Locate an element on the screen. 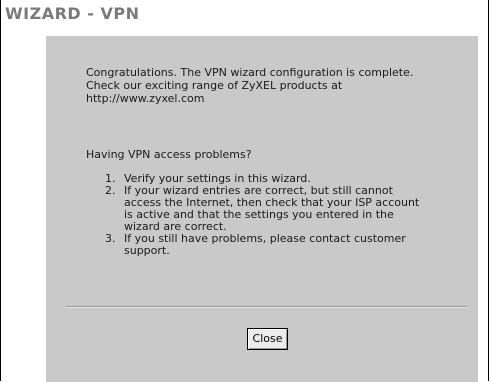 Image resolution: width=491 pixels, height=382 pixels. close-button: Close is located at coordinates (267, 339).